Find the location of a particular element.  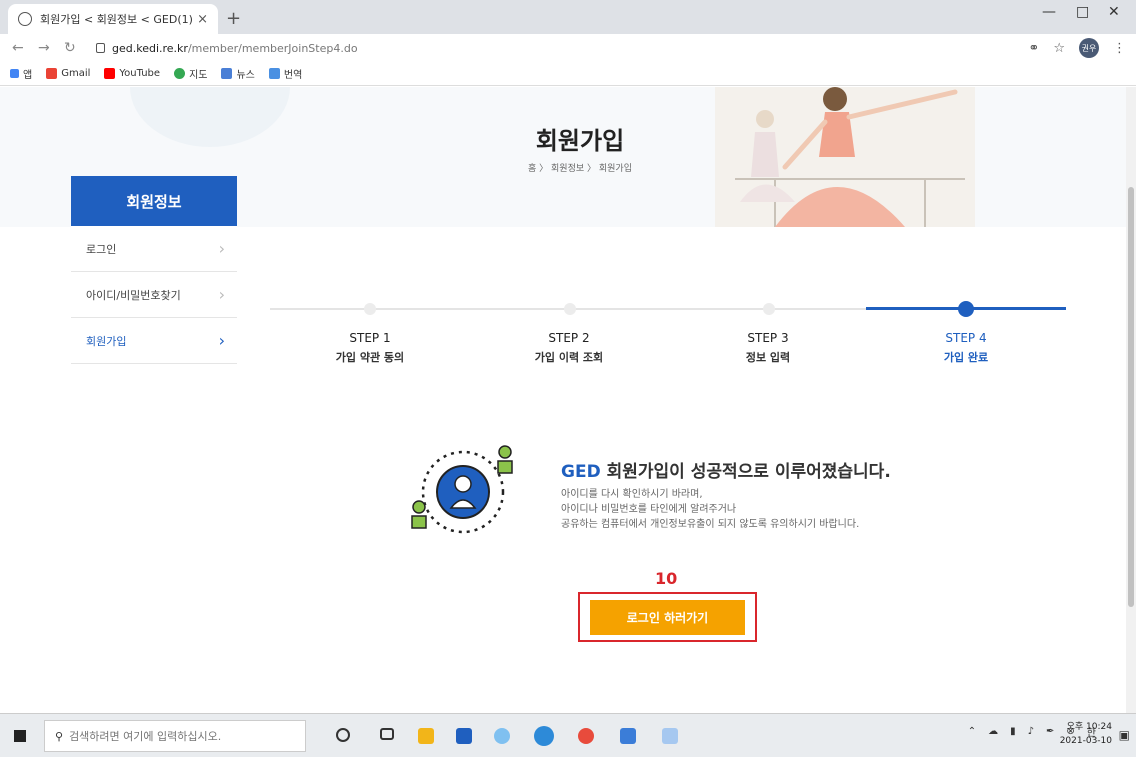

lock-icon is located at coordinates (100, 48).